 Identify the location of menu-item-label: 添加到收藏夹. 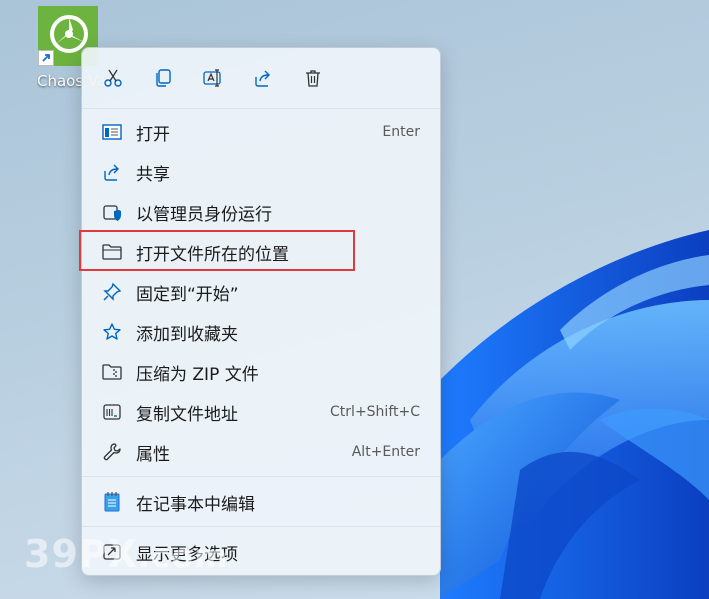
(187, 334).